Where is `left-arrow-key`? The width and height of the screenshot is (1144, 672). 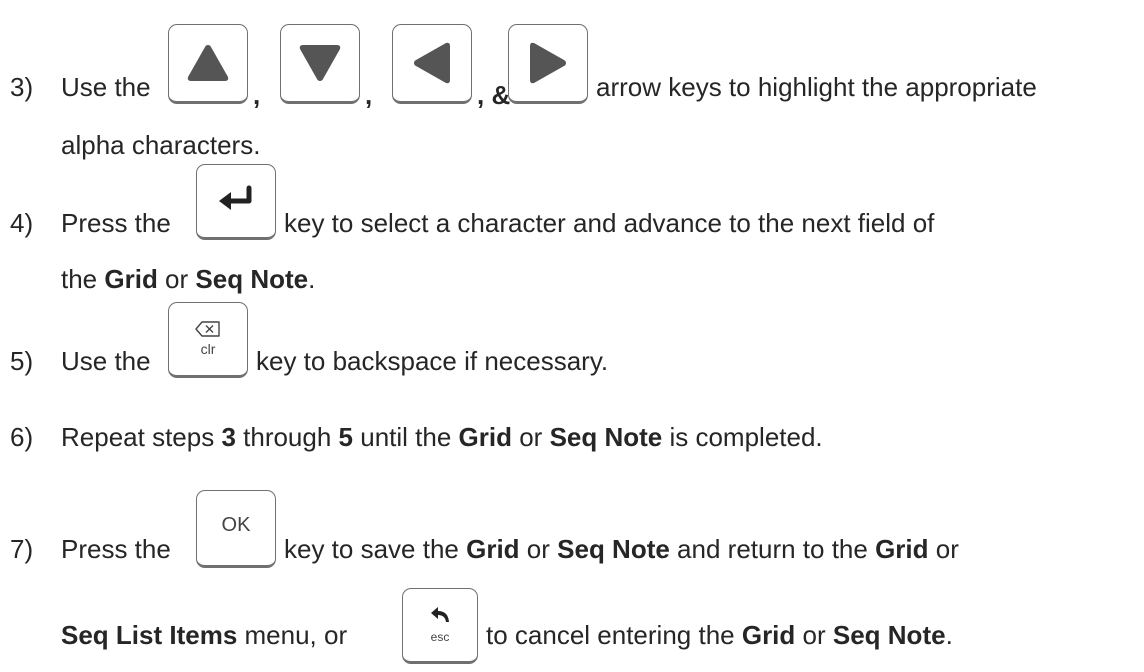
left-arrow-key is located at coordinates (432, 64).